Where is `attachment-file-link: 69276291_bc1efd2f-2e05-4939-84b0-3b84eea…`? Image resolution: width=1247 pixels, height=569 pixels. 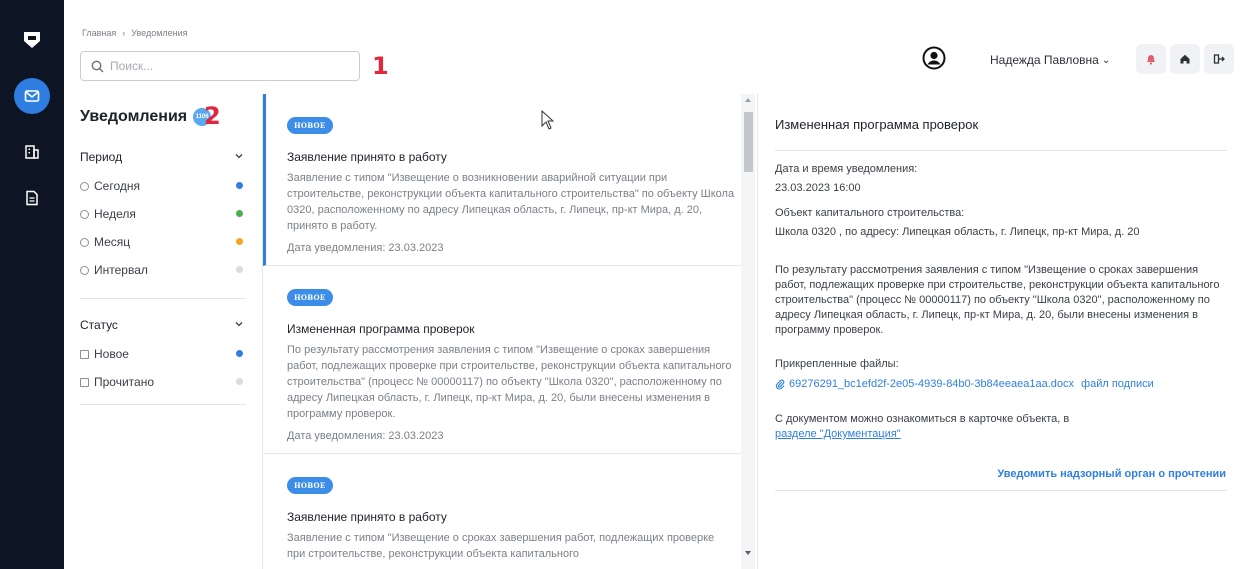 attachment-file-link: 69276291_bc1efd2f-2e05-4939-84b0-3b84eea… is located at coordinates (931, 384).